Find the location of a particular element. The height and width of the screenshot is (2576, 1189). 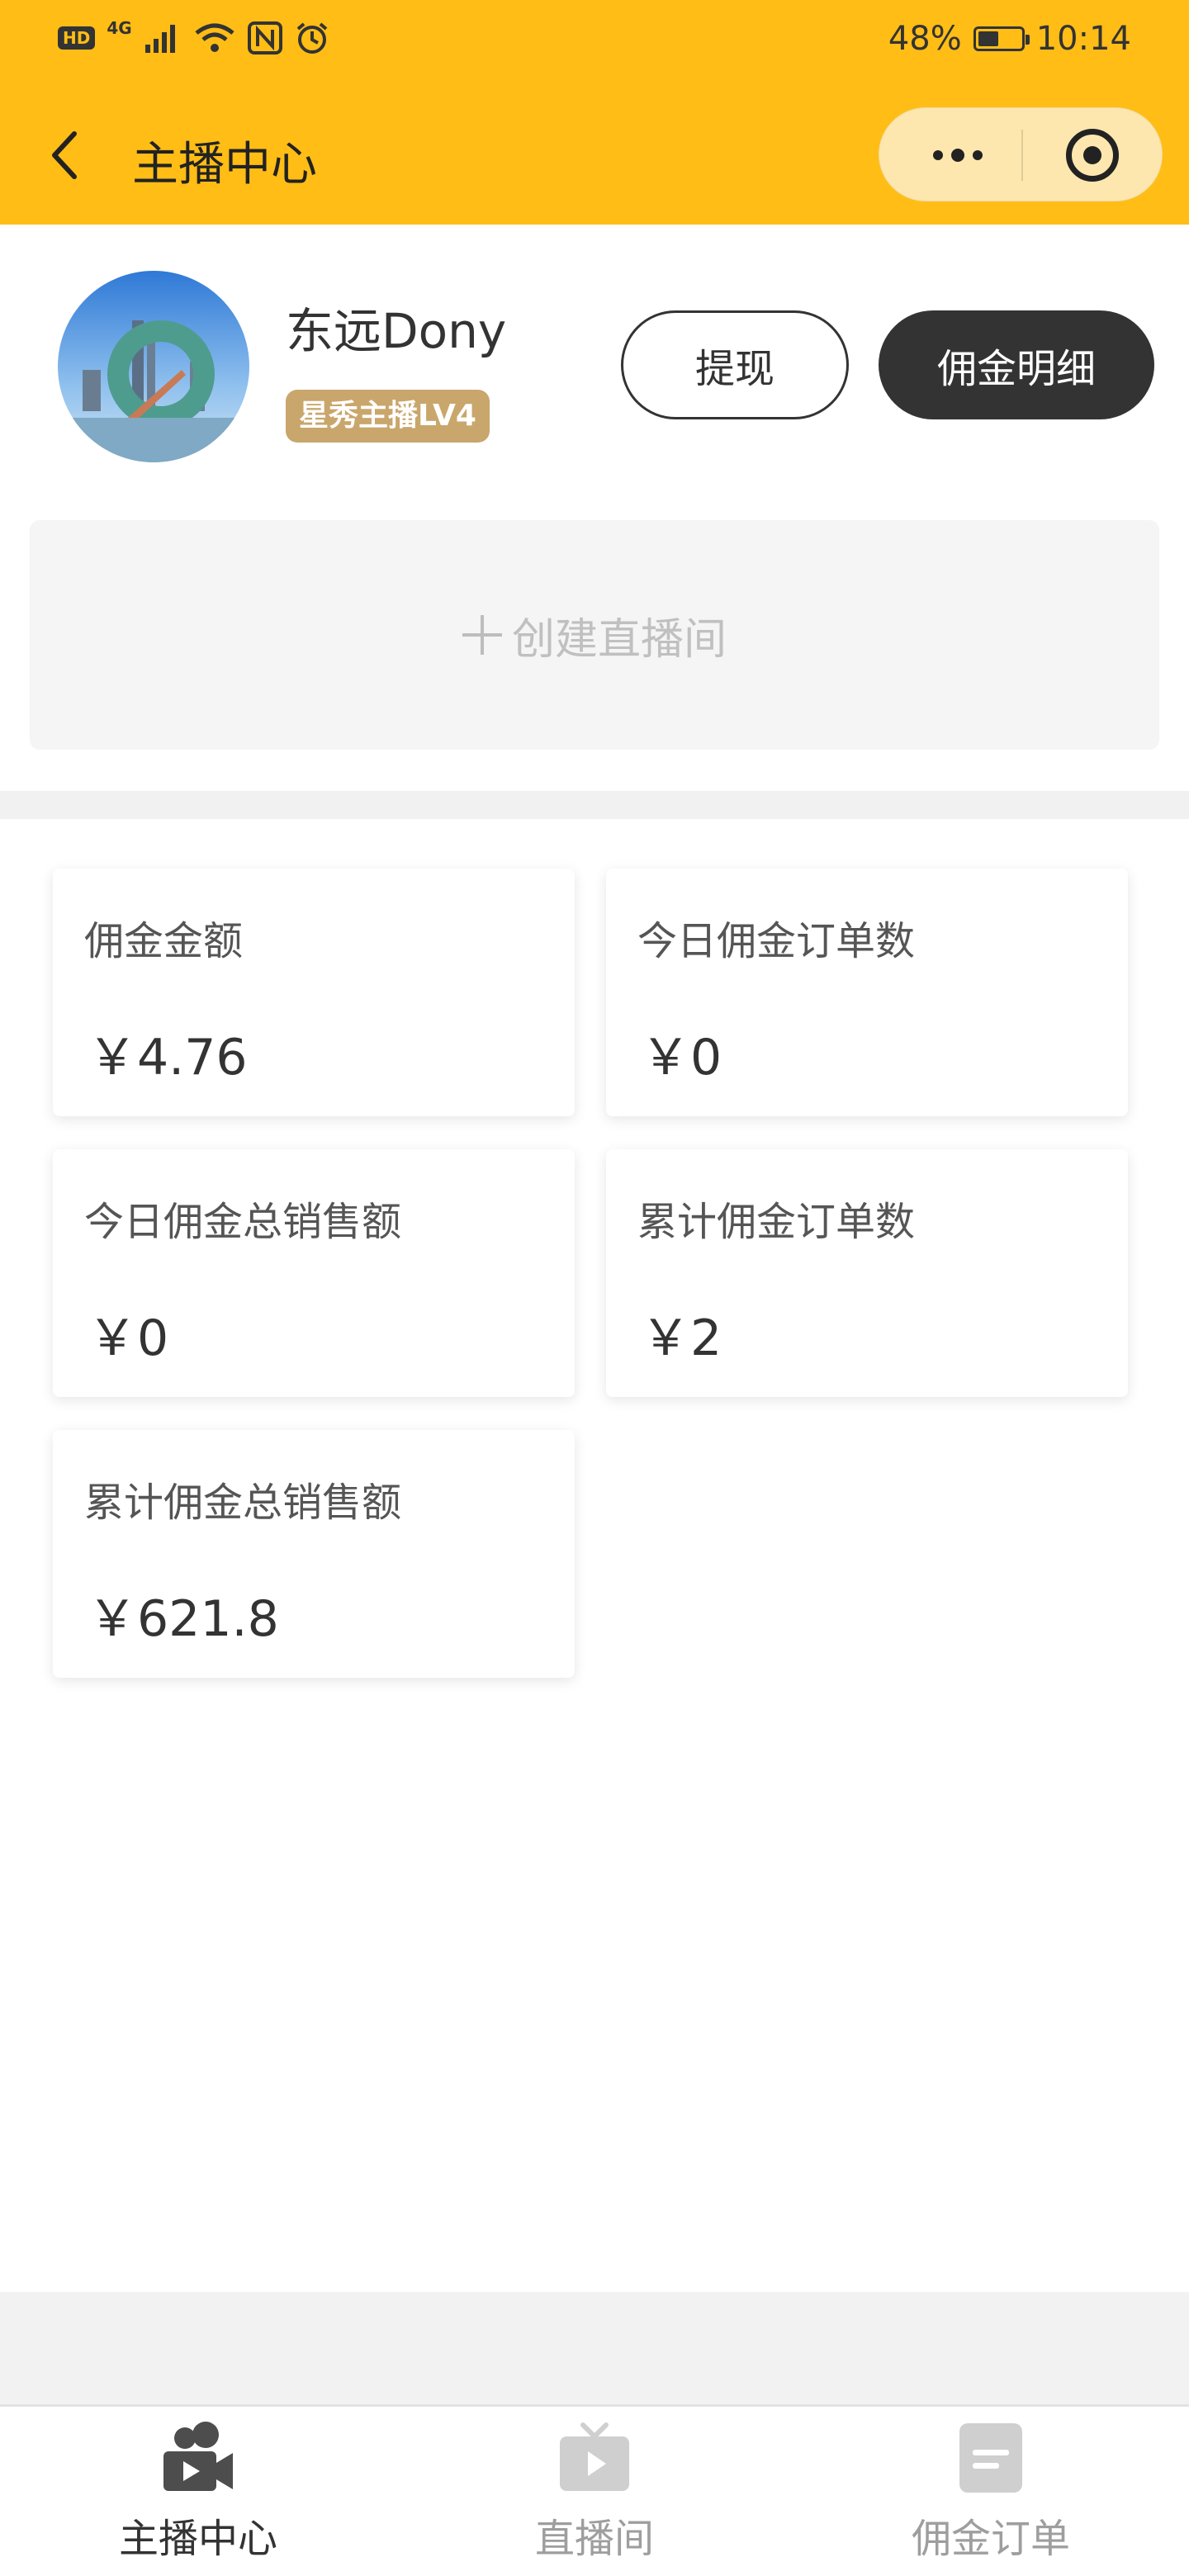

create-live-room-button: 创建直播间 is located at coordinates (594, 635).